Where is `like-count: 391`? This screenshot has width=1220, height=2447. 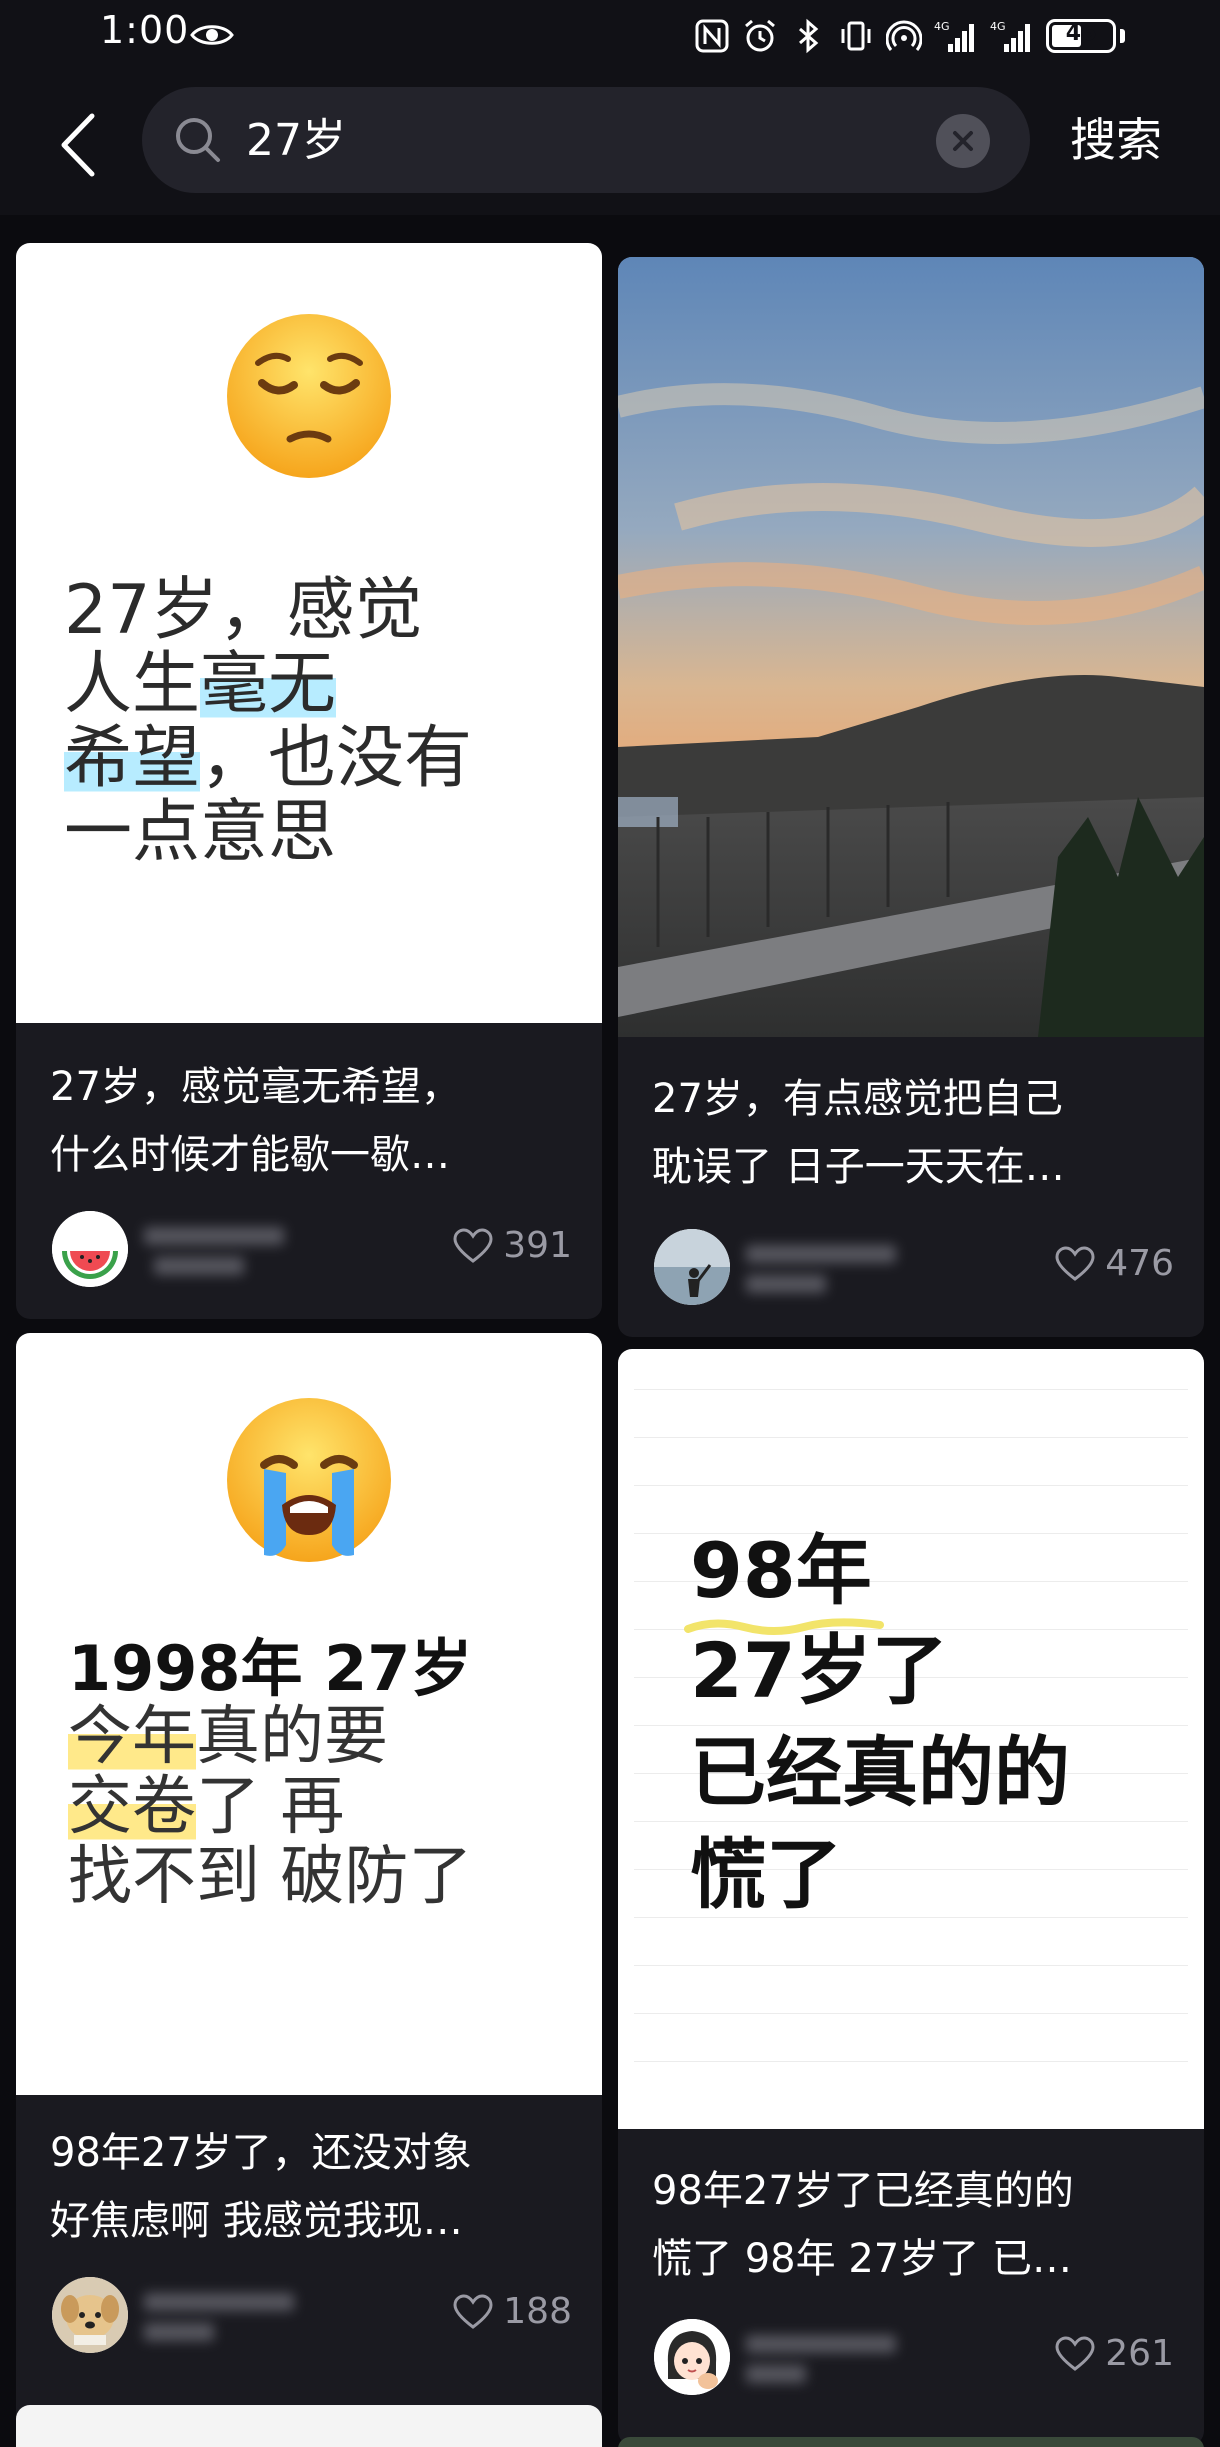 like-count: 391 is located at coordinates (512, 1245).